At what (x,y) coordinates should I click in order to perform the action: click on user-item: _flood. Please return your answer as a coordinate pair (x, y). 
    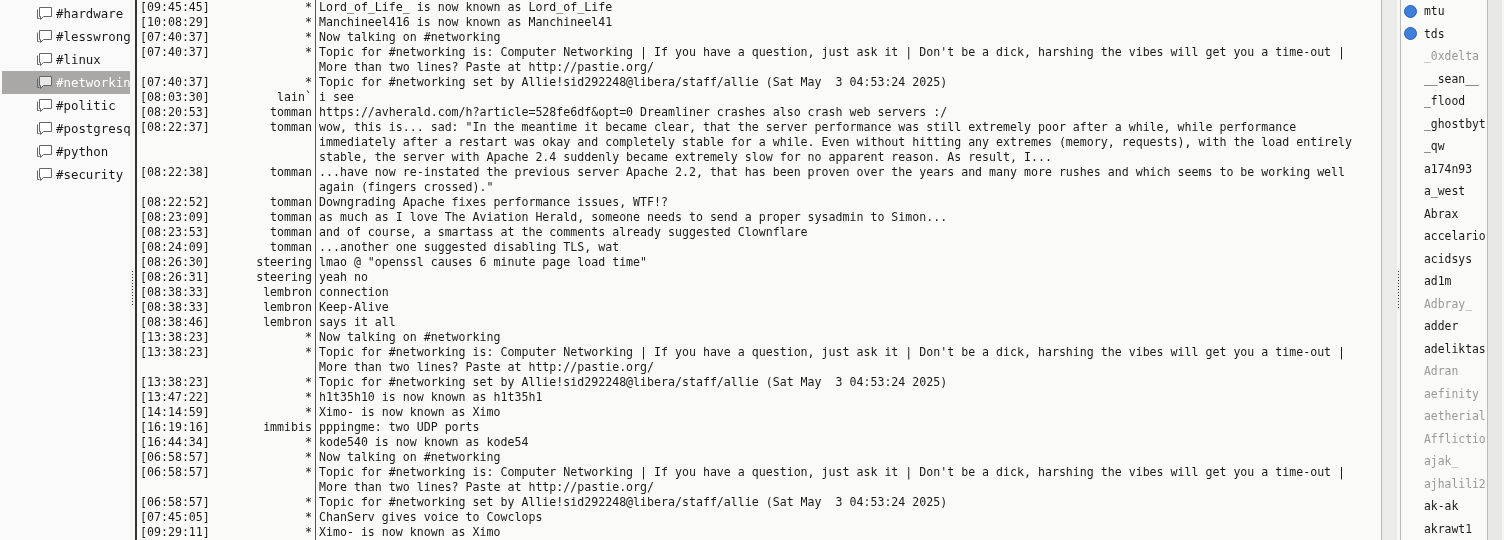
    Looking at the image, I should click on (1445, 101).